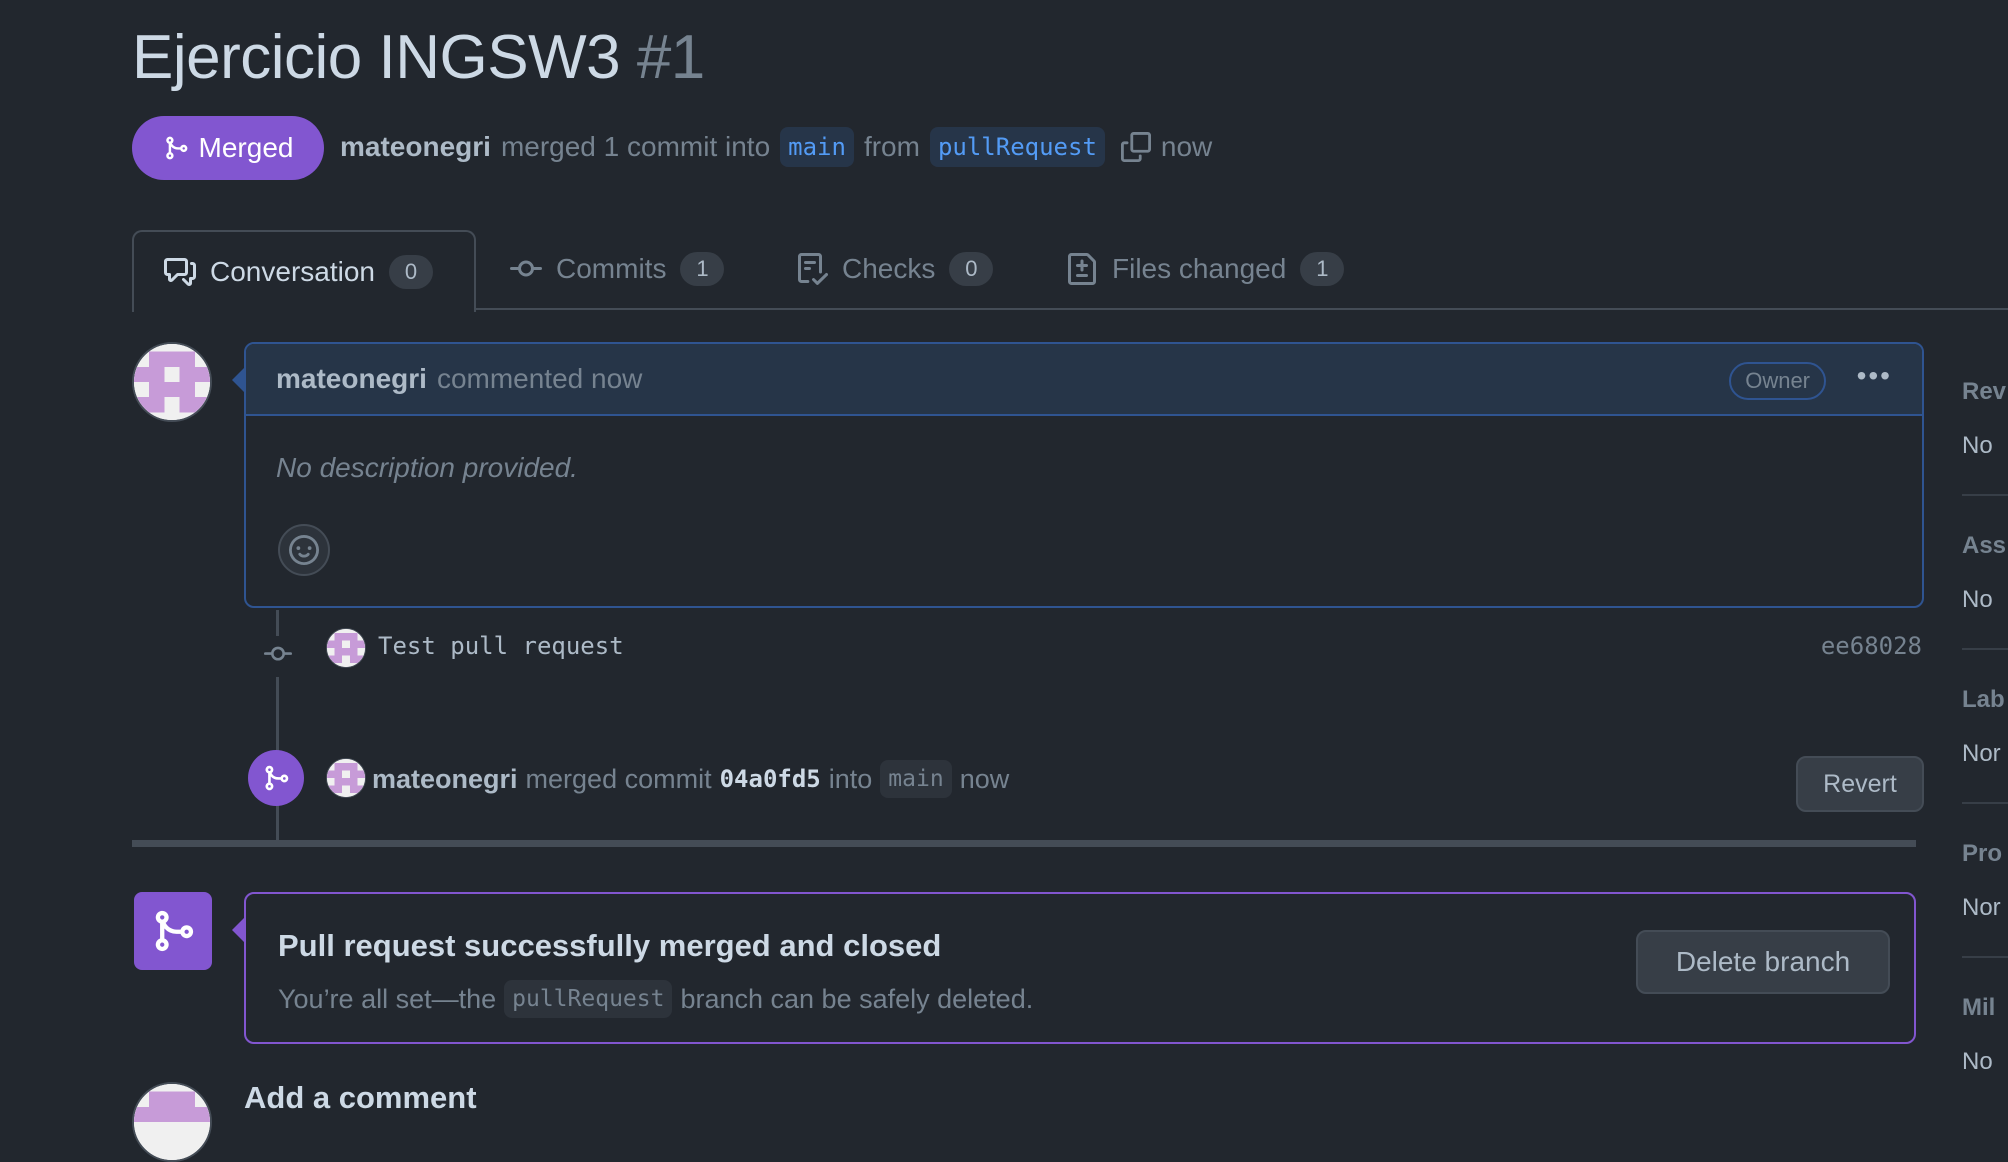  Describe the element at coordinates (1984, 546) in the screenshot. I see `sidebar-assignees-heading: Ass` at that location.